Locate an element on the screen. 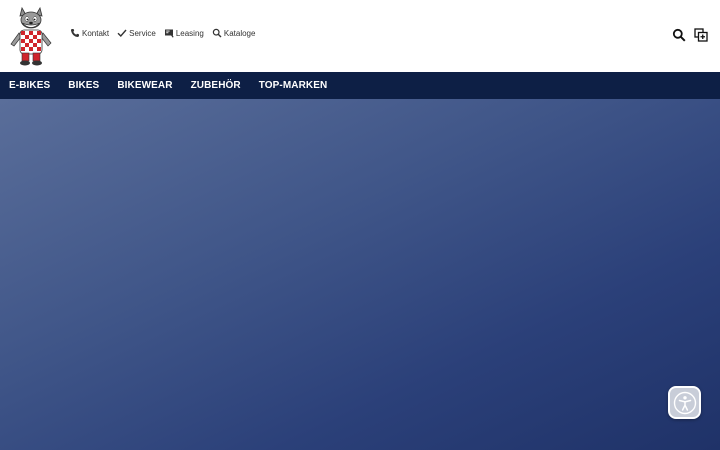 This screenshot has height=450, width=720. utility-link-kontakt: Kontakt is located at coordinates (89, 33).